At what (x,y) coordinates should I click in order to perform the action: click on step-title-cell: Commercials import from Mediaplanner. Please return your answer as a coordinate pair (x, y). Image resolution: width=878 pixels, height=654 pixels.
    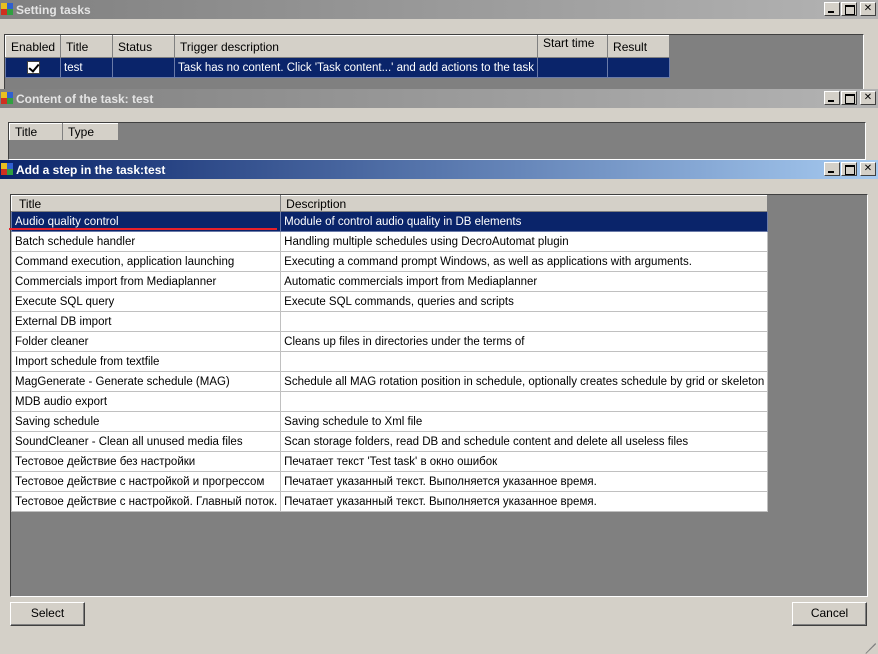
    Looking at the image, I should click on (146, 281).